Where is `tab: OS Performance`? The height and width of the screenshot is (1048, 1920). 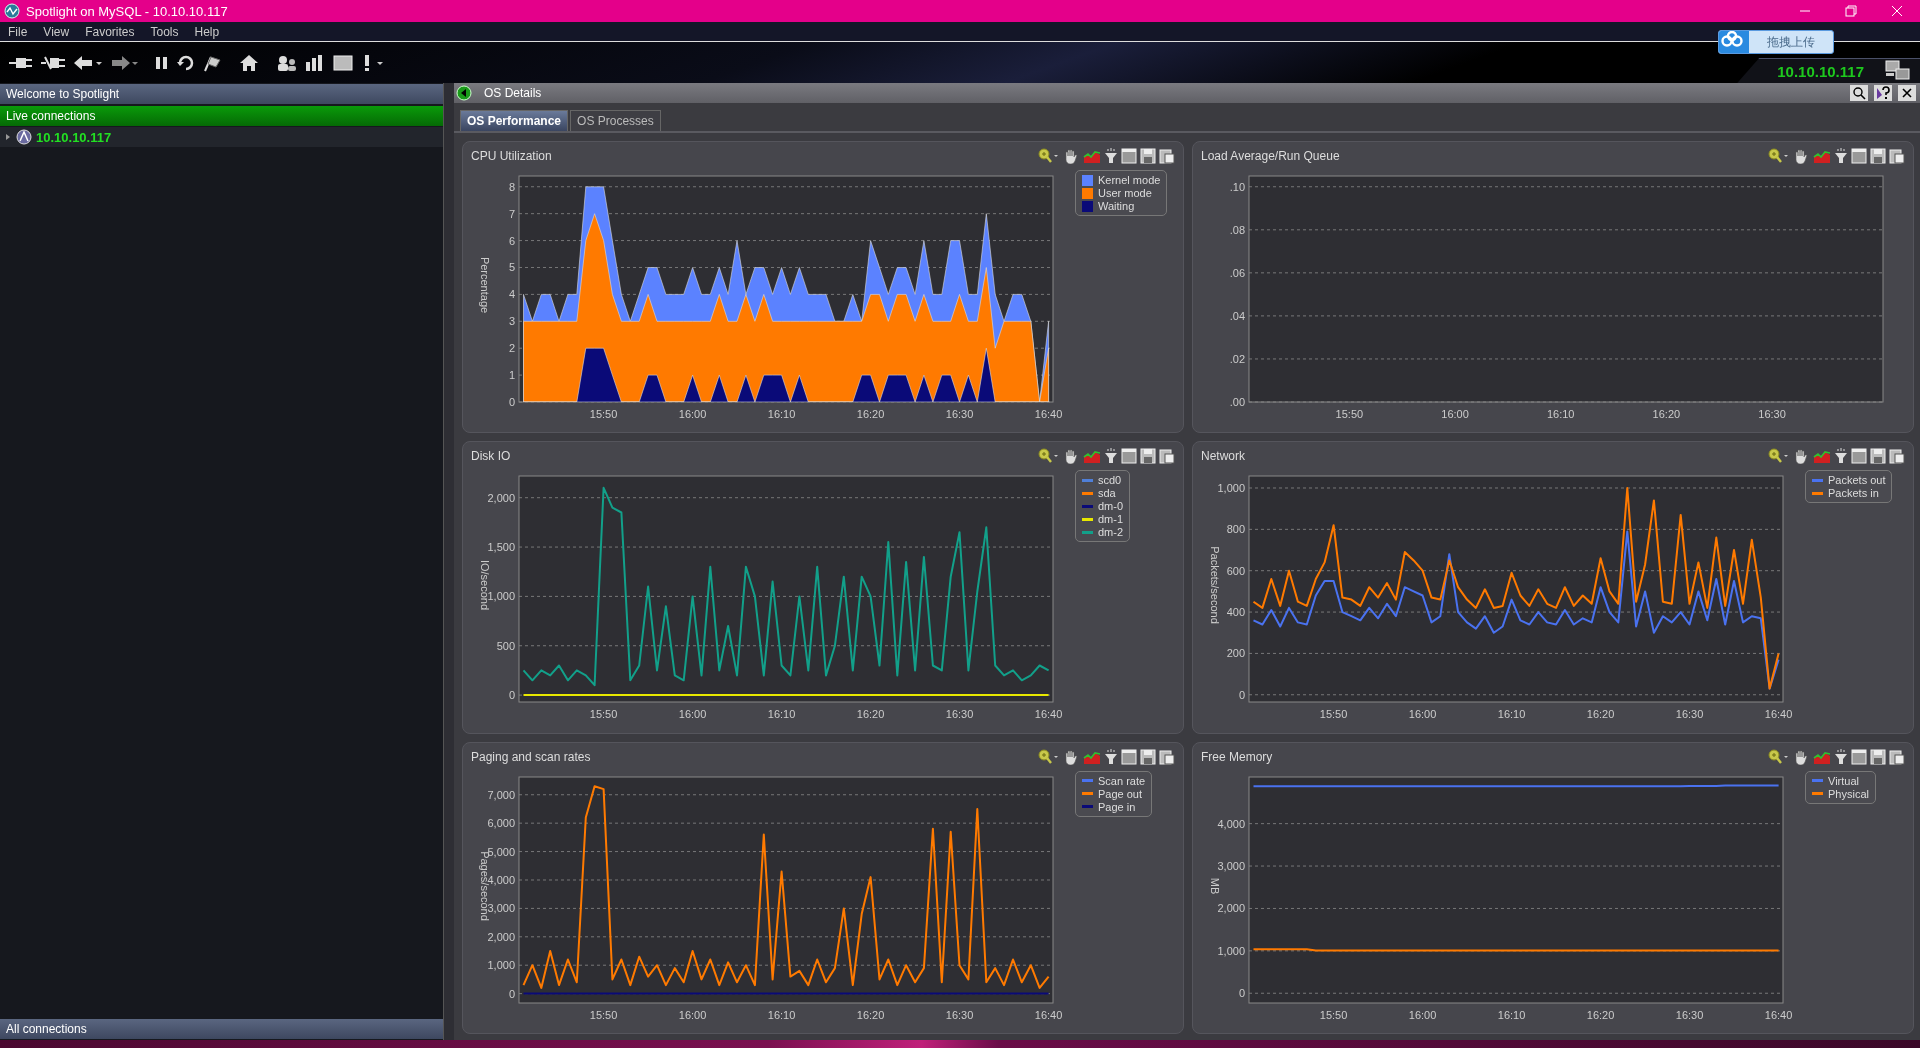
tab: OS Performance is located at coordinates (514, 120).